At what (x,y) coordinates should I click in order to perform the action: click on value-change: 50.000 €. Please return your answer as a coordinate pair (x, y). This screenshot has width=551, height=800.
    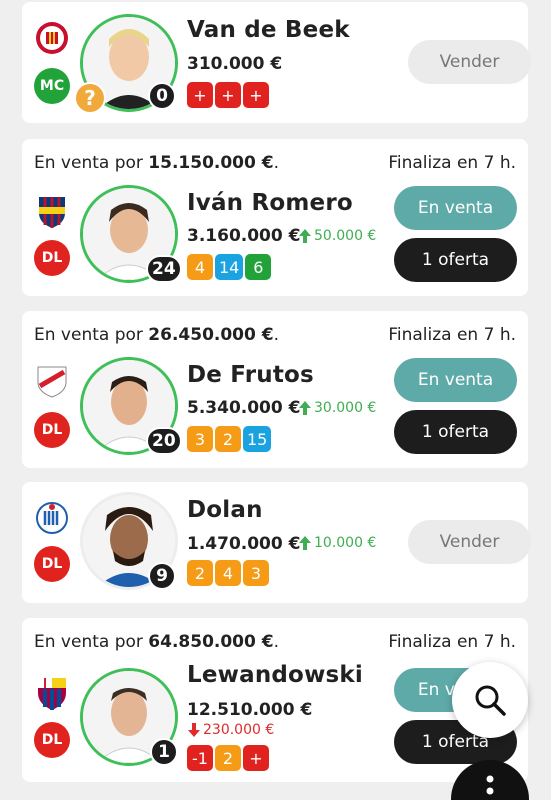
    Looking at the image, I should click on (337, 236).